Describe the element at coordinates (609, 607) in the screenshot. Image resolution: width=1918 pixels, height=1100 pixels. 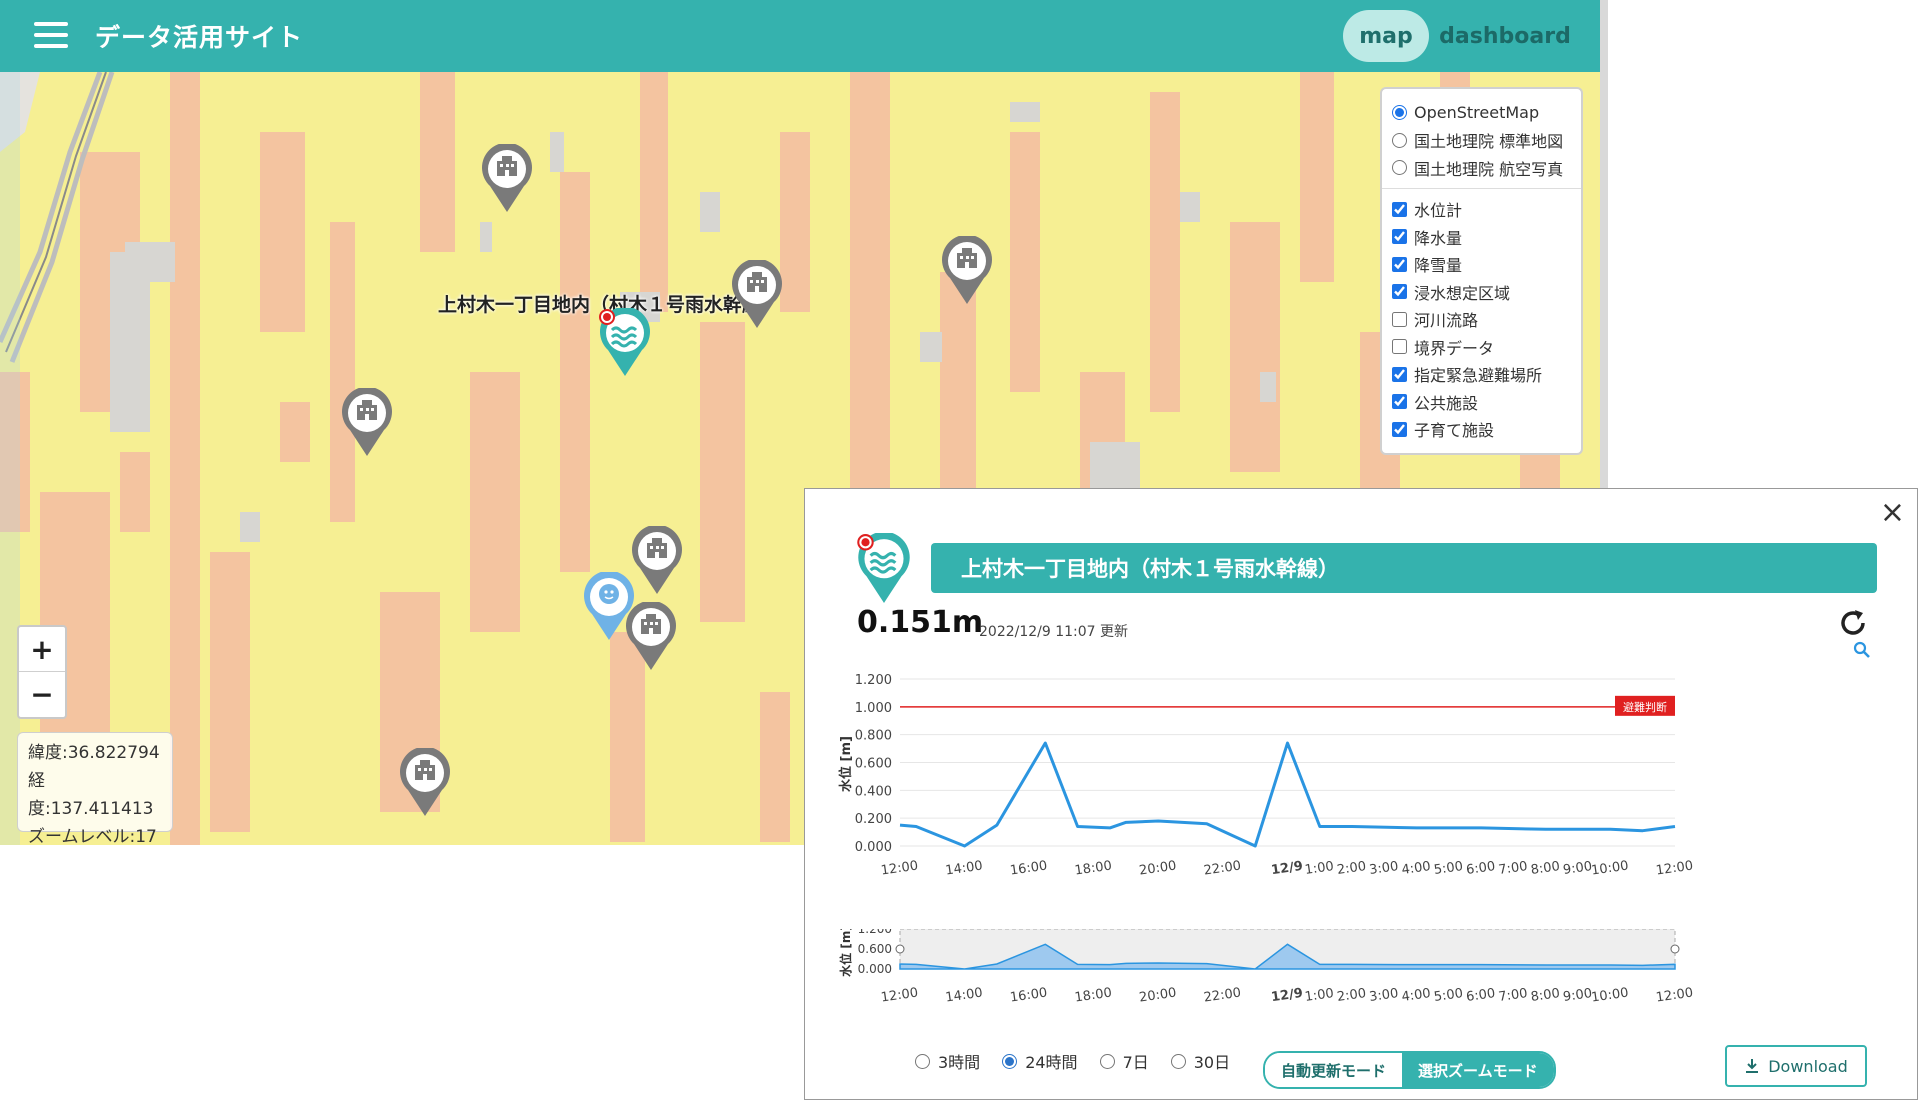
I see `childcare-facility-marker` at that location.